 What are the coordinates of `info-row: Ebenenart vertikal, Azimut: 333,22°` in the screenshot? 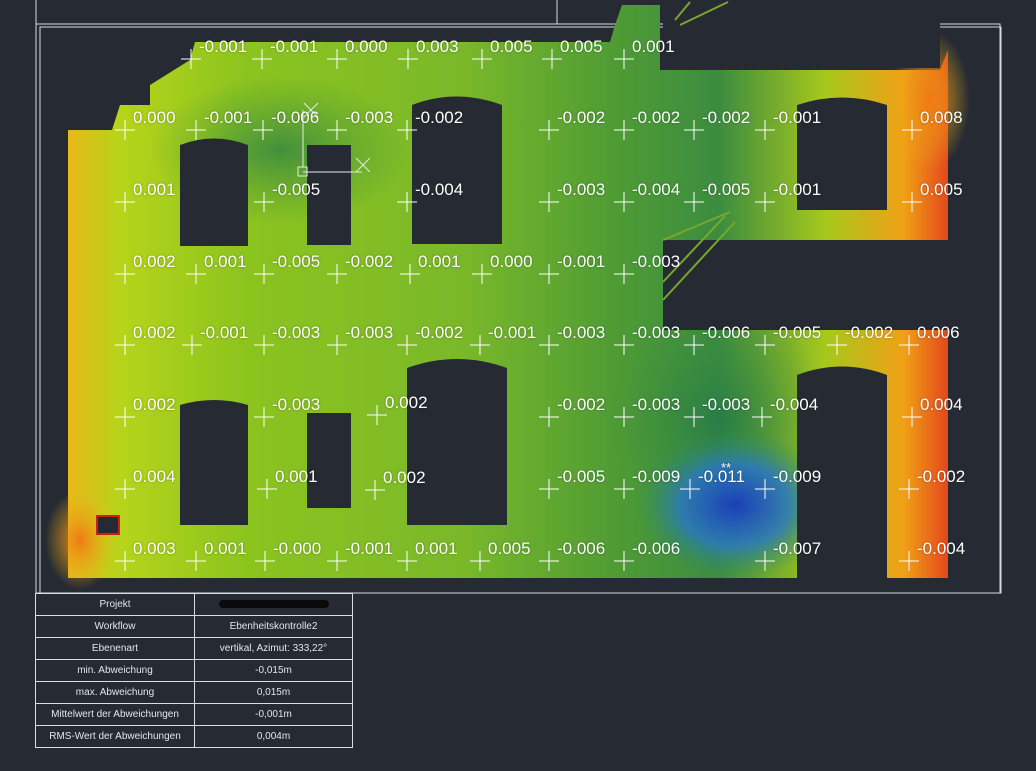 It's located at (194, 648).